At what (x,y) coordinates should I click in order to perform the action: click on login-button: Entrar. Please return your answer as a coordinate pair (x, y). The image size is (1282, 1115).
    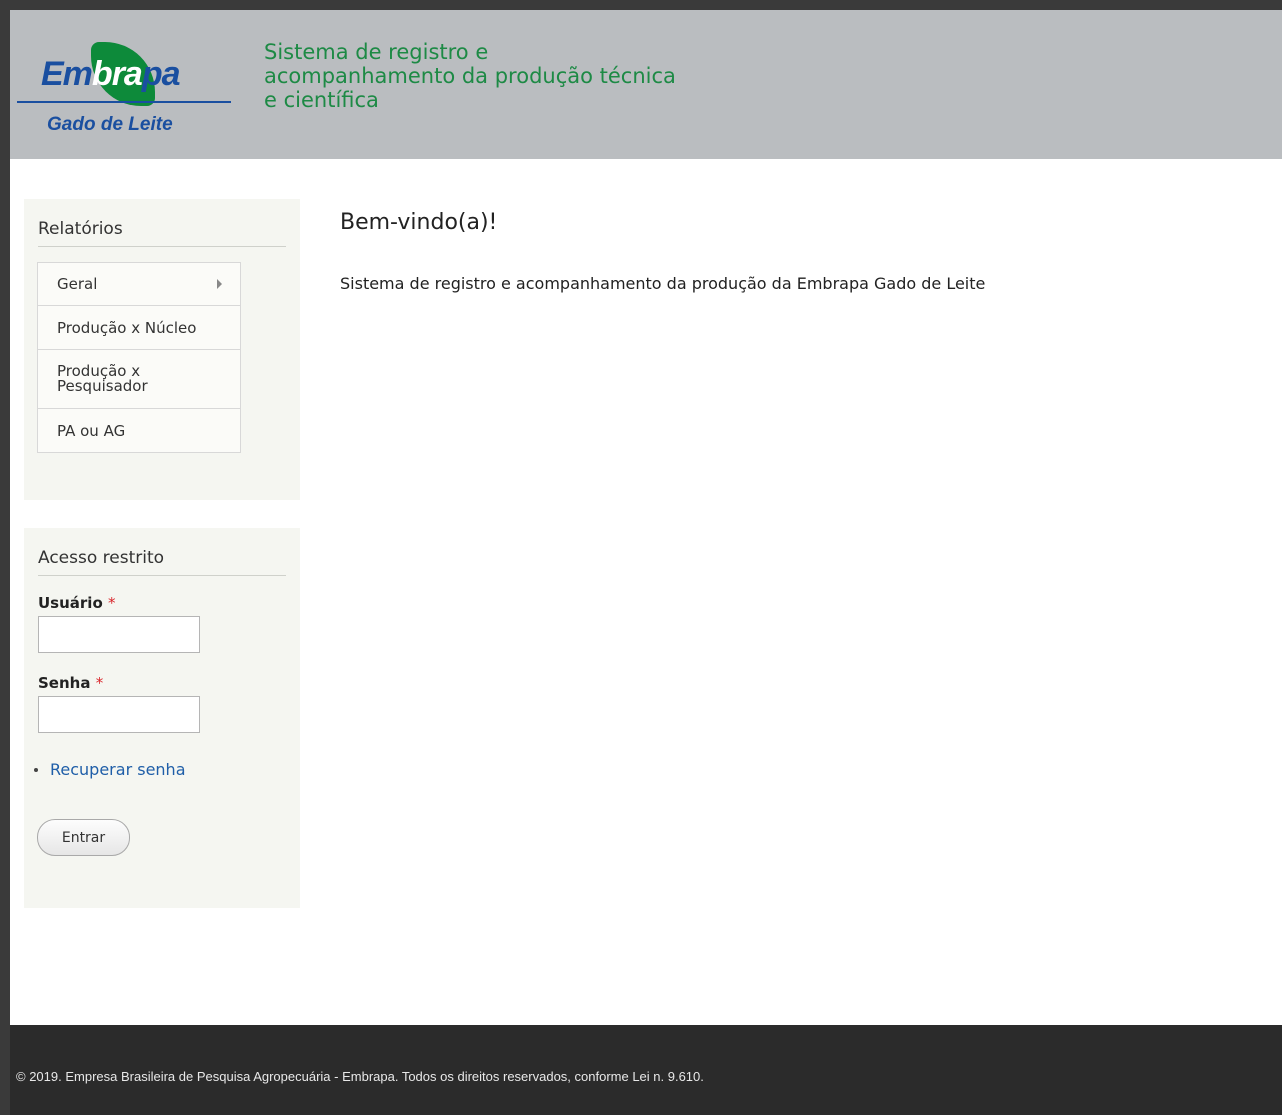
    Looking at the image, I should click on (83, 837).